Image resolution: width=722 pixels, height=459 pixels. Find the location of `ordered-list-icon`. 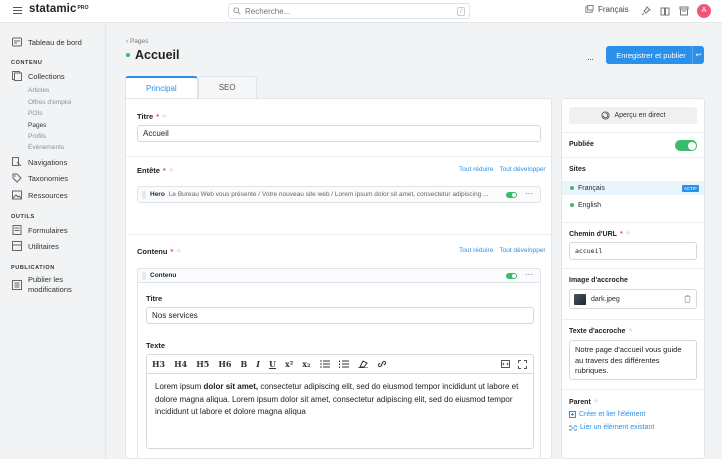

ordered-list-icon is located at coordinates (343, 364).